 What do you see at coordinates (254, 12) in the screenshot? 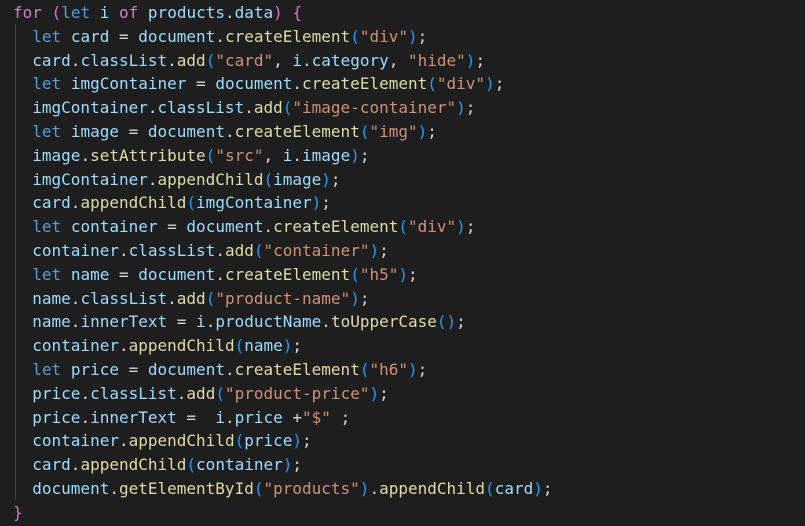
I see `code-token-variable: data` at bounding box center [254, 12].